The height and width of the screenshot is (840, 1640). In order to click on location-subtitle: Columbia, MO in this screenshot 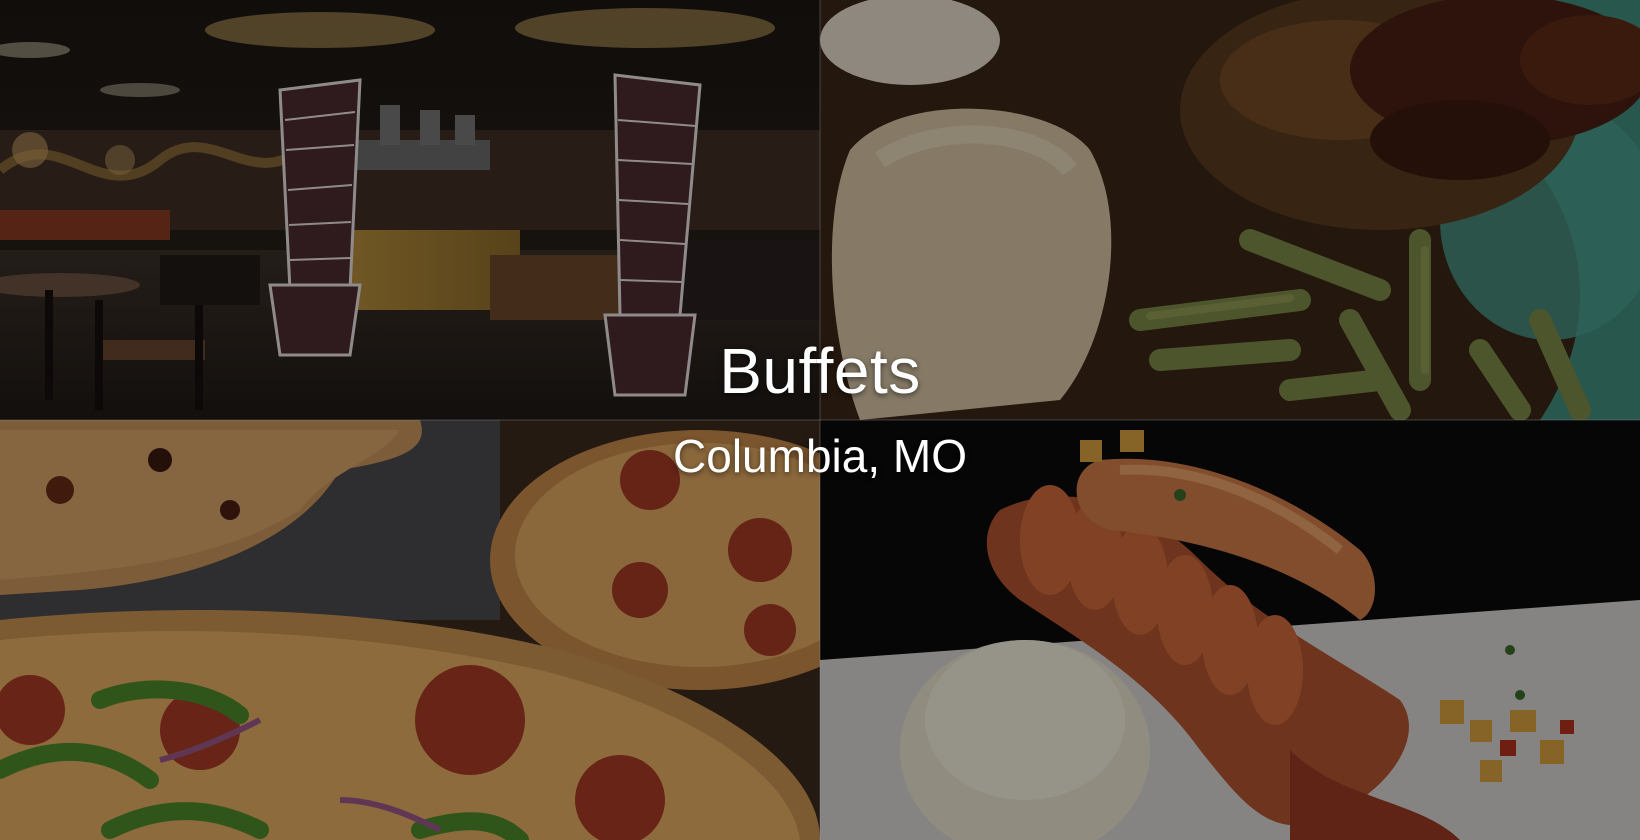, I will do `click(820, 456)`.